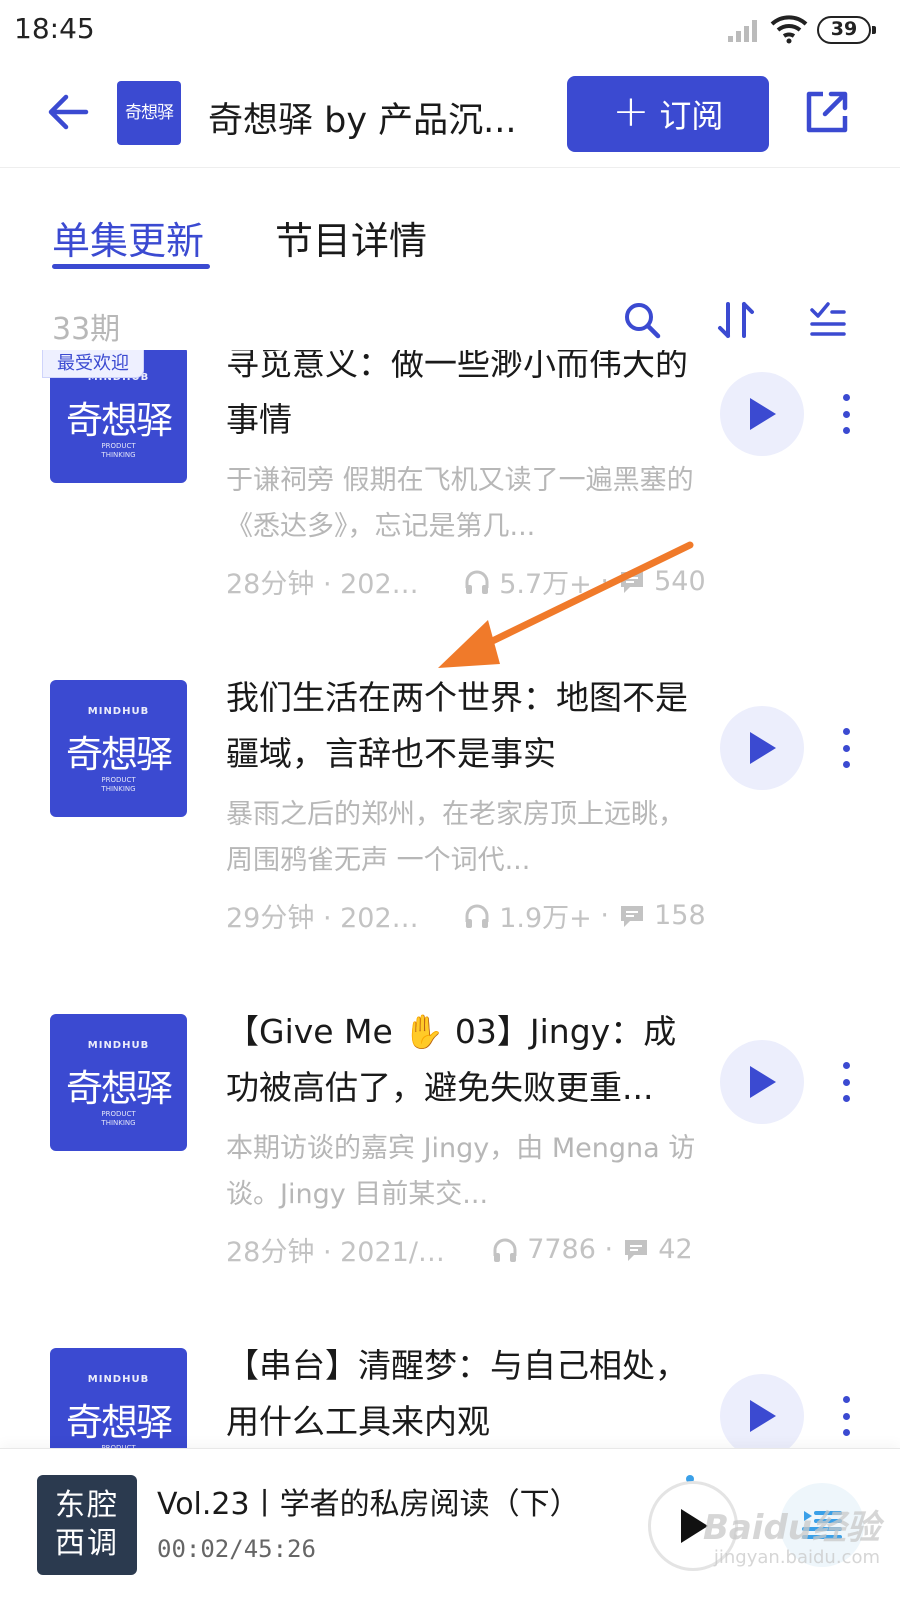 The width and height of the screenshot is (900, 1600). Describe the element at coordinates (461, 399) in the screenshot. I see `episode-title: 寻觅意义：做一些渺小而伟大的事情` at that location.